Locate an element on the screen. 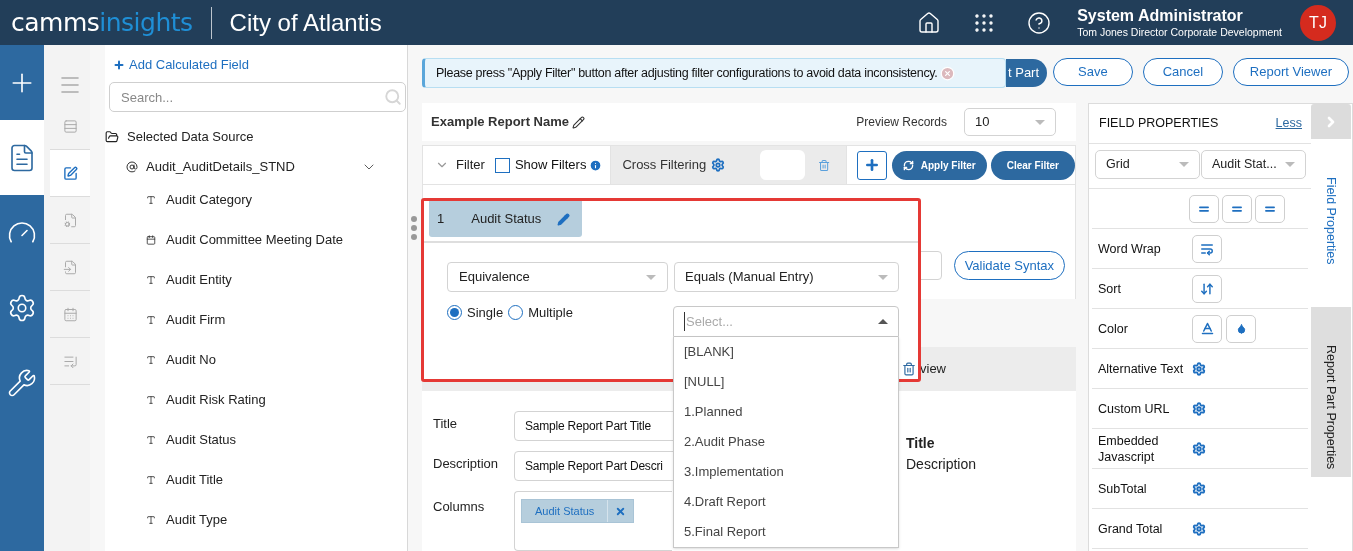 Image resolution: width=1353 pixels, height=551 pixels. filter-number: 1 is located at coordinates (441, 219).